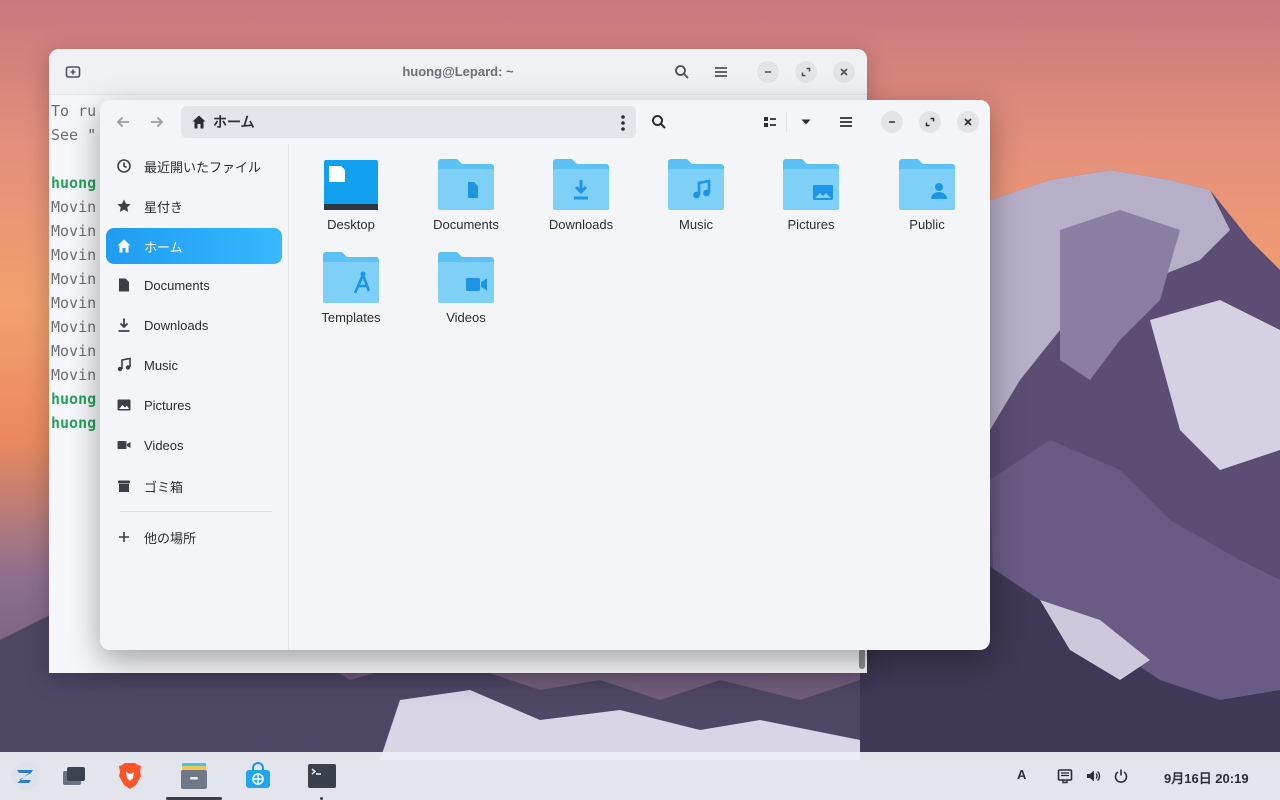 This screenshot has height=800, width=1280. Describe the element at coordinates (194, 365) in the screenshot. I see `sidebar-item-music: Music` at that location.